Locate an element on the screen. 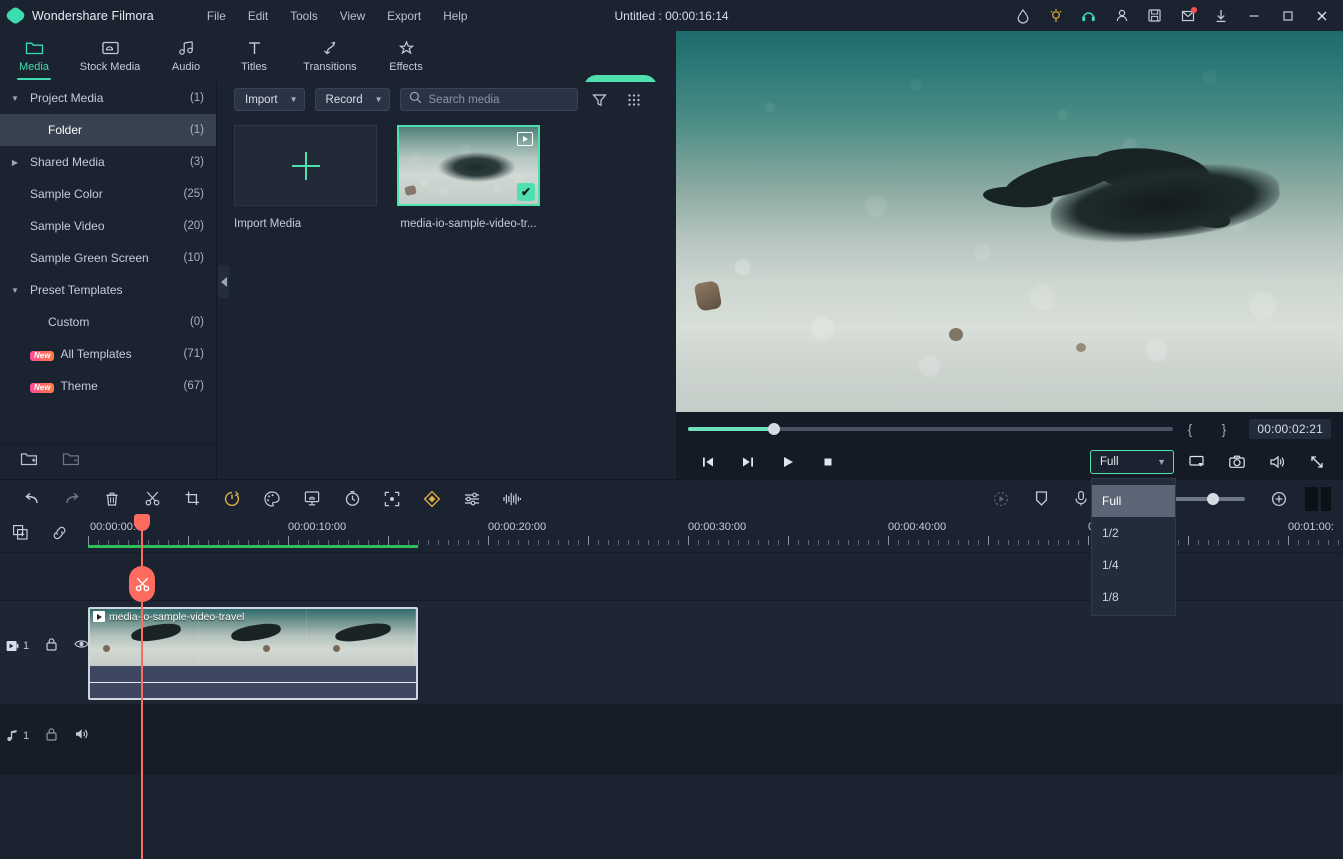 This screenshot has height=859, width=1343. auto-reframe-icon is located at coordinates (1001, 498).